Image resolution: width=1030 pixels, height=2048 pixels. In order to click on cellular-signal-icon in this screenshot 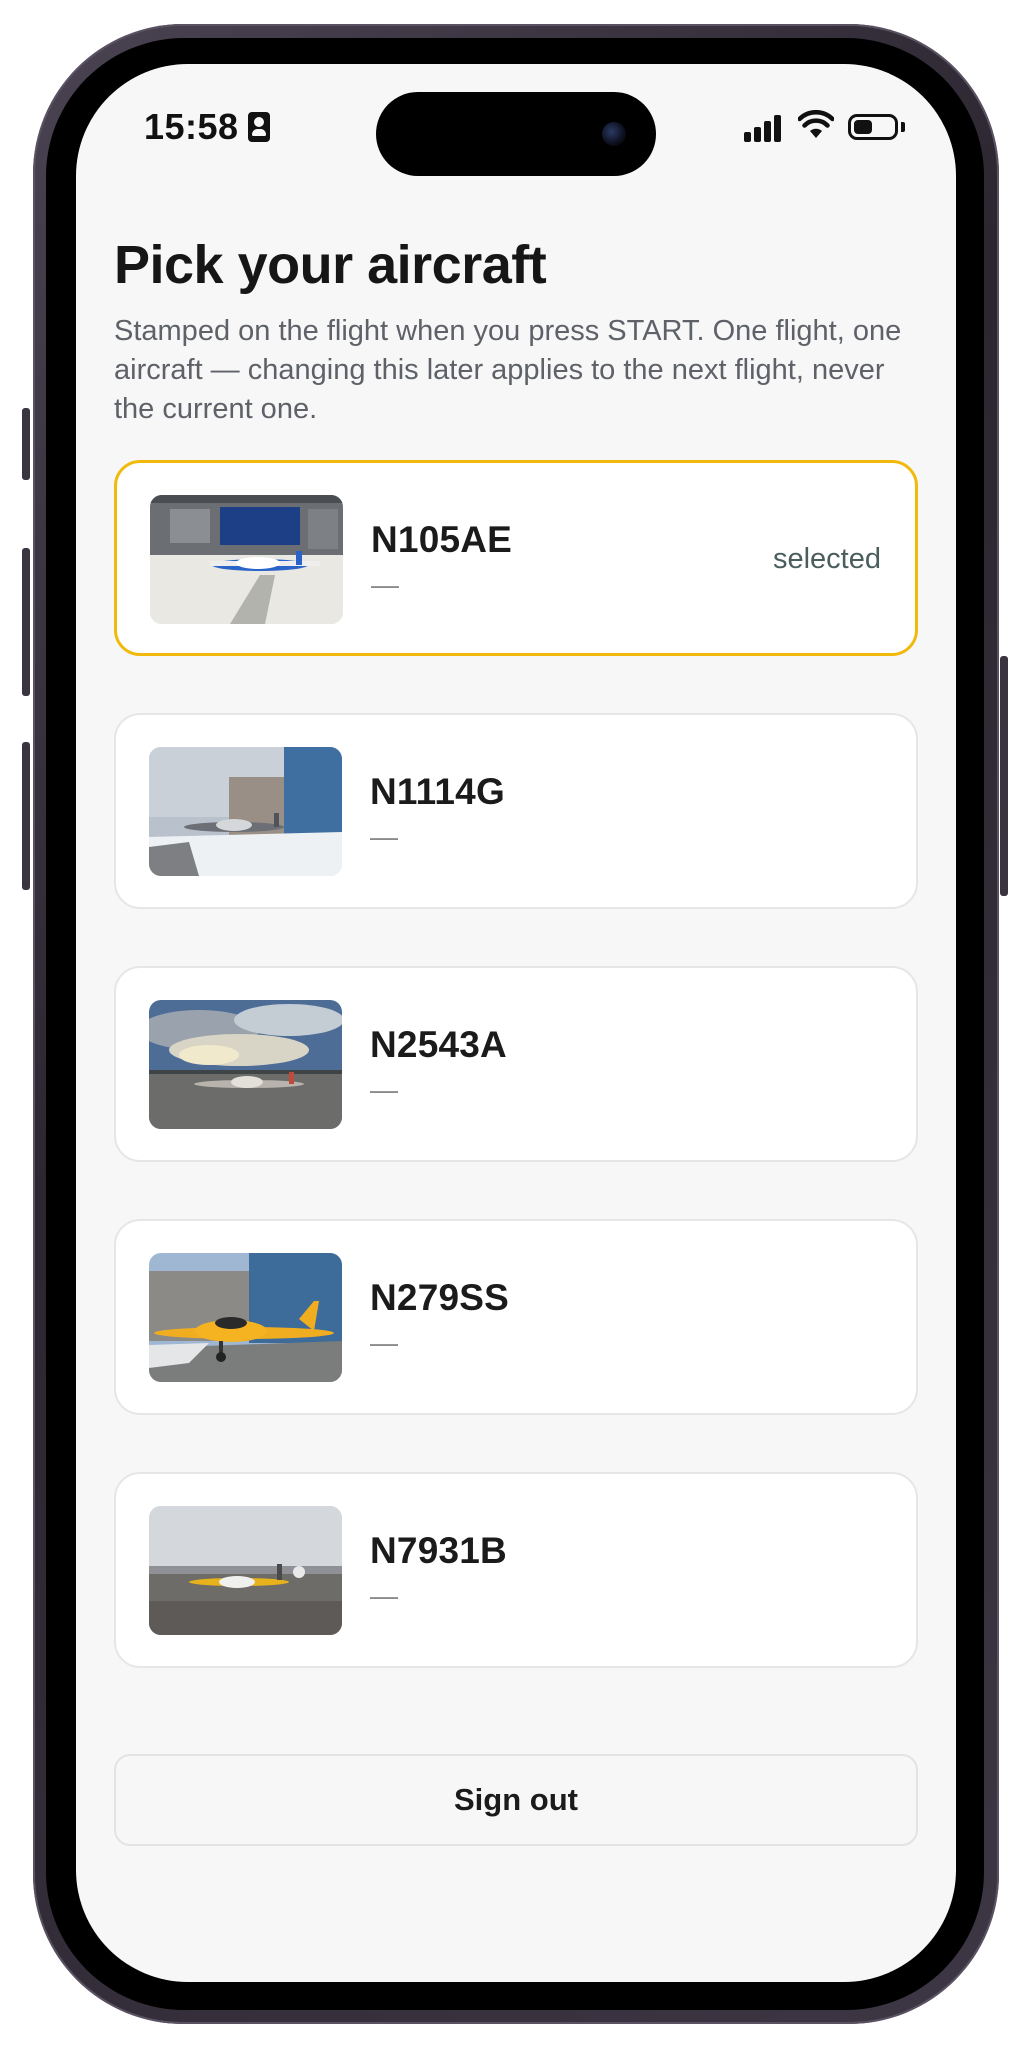, I will do `click(764, 128)`.